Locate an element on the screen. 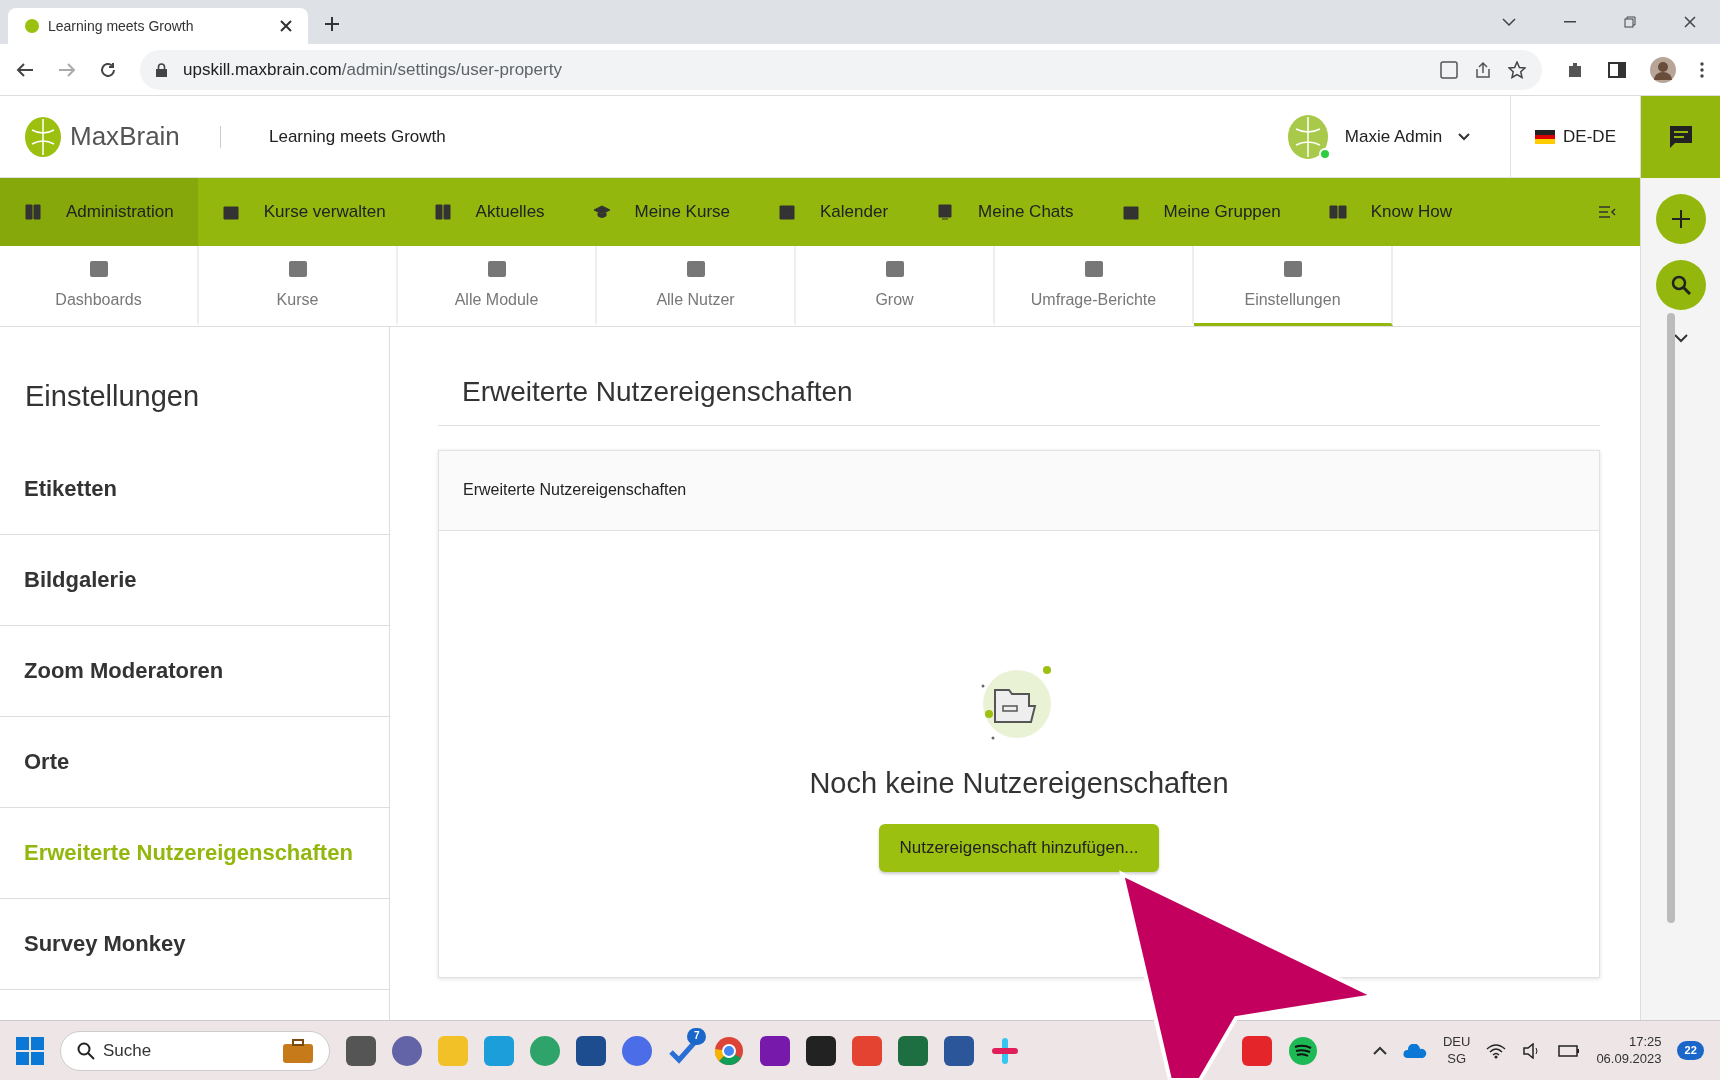  avatar-icon is located at coordinates (1663, 69).